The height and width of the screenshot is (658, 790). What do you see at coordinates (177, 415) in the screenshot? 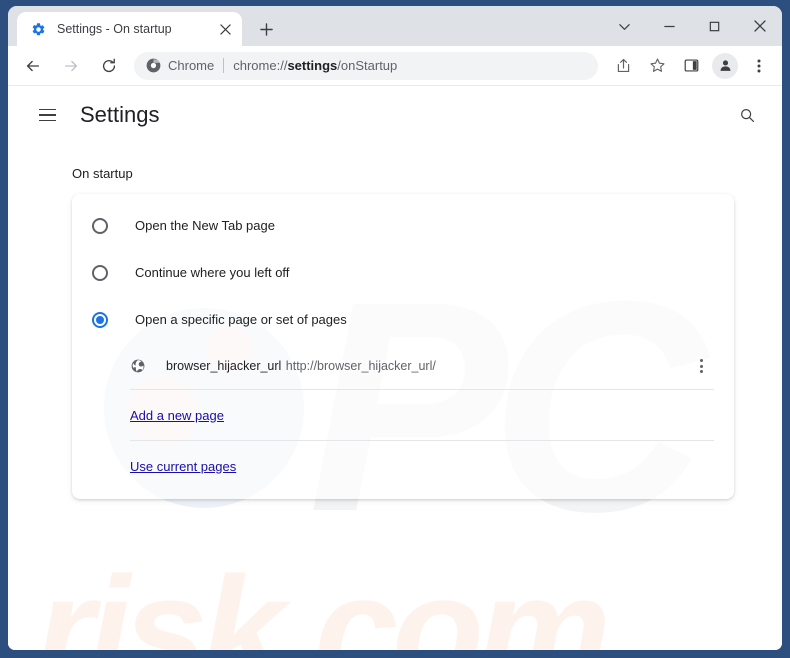
I see `add-new-page-link: Add a new page` at bounding box center [177, 415].